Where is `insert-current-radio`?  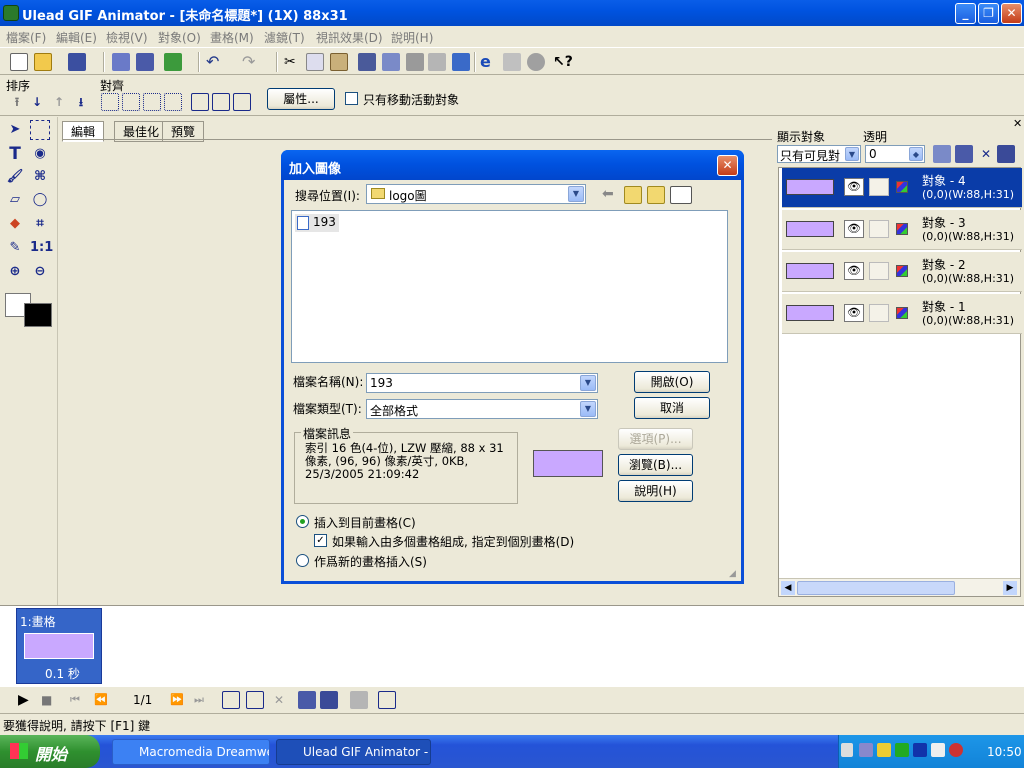 insert-current-radio is located at coordinates (302, 521).